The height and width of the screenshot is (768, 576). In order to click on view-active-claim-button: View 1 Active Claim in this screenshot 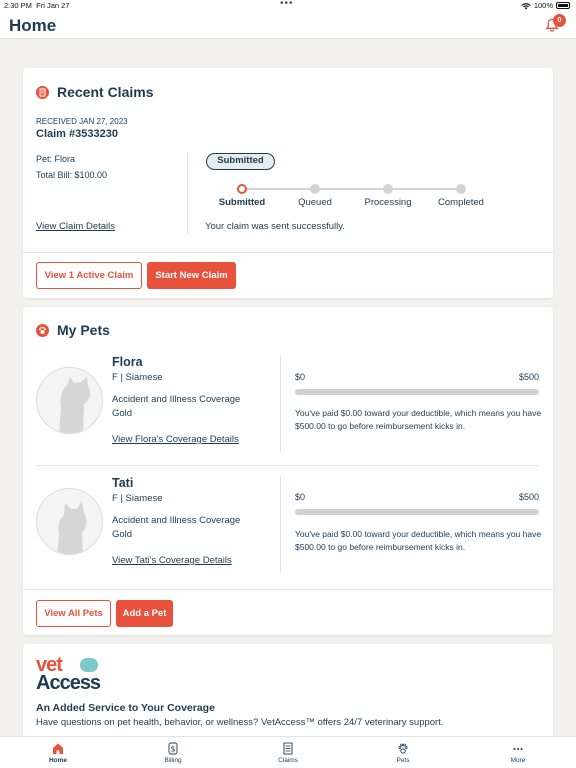, I will do `click(89, 275)`.